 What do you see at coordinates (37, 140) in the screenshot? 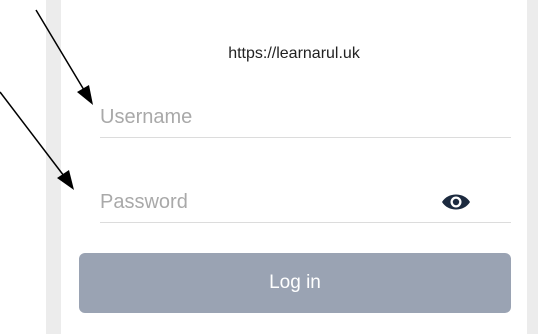
I see `arrow-pointer-icon` at bounding box center [37, 140].